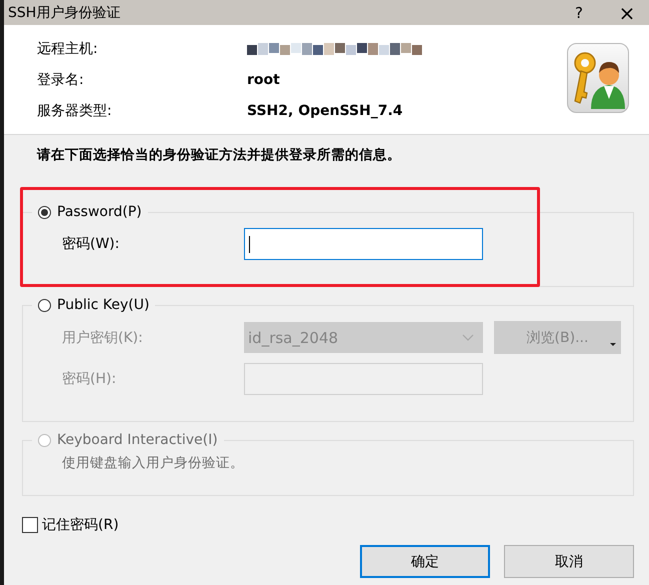  Describe the element at coordinates (68, 49) in the screenshot. I see `info-label: 远程主机:` at that location.